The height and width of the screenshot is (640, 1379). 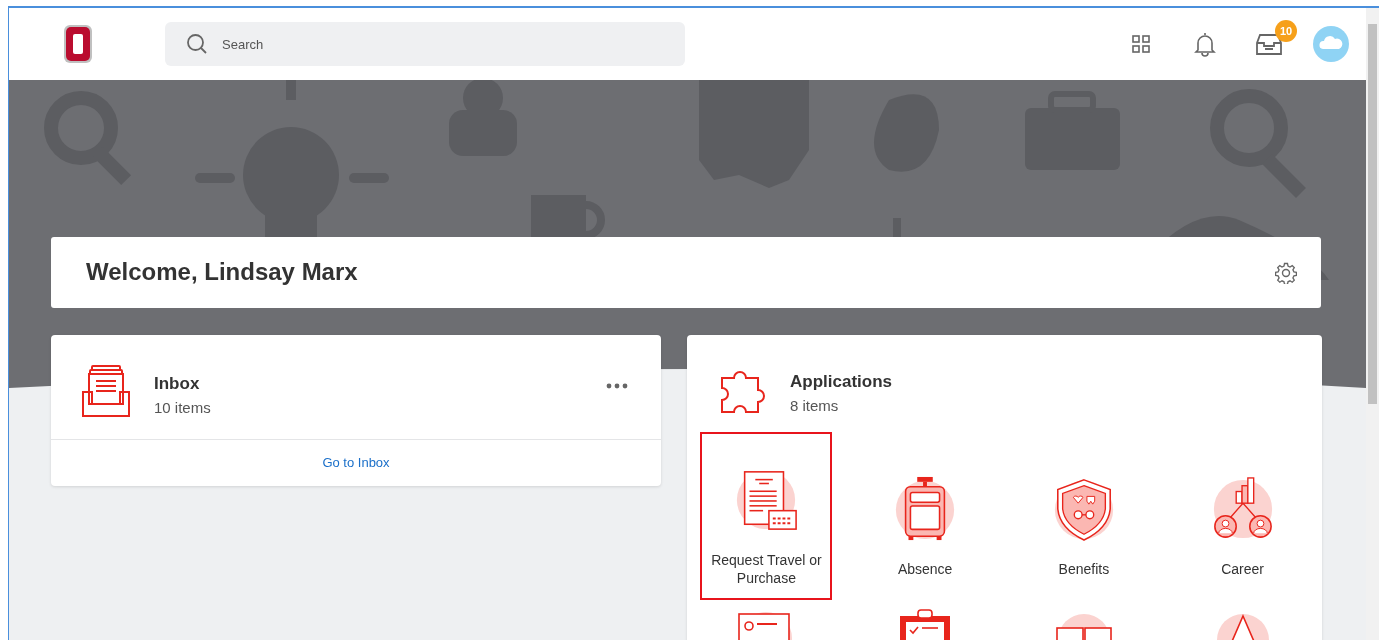 I want to click on scrollbar-thumb, so click(x=1372, y=214).